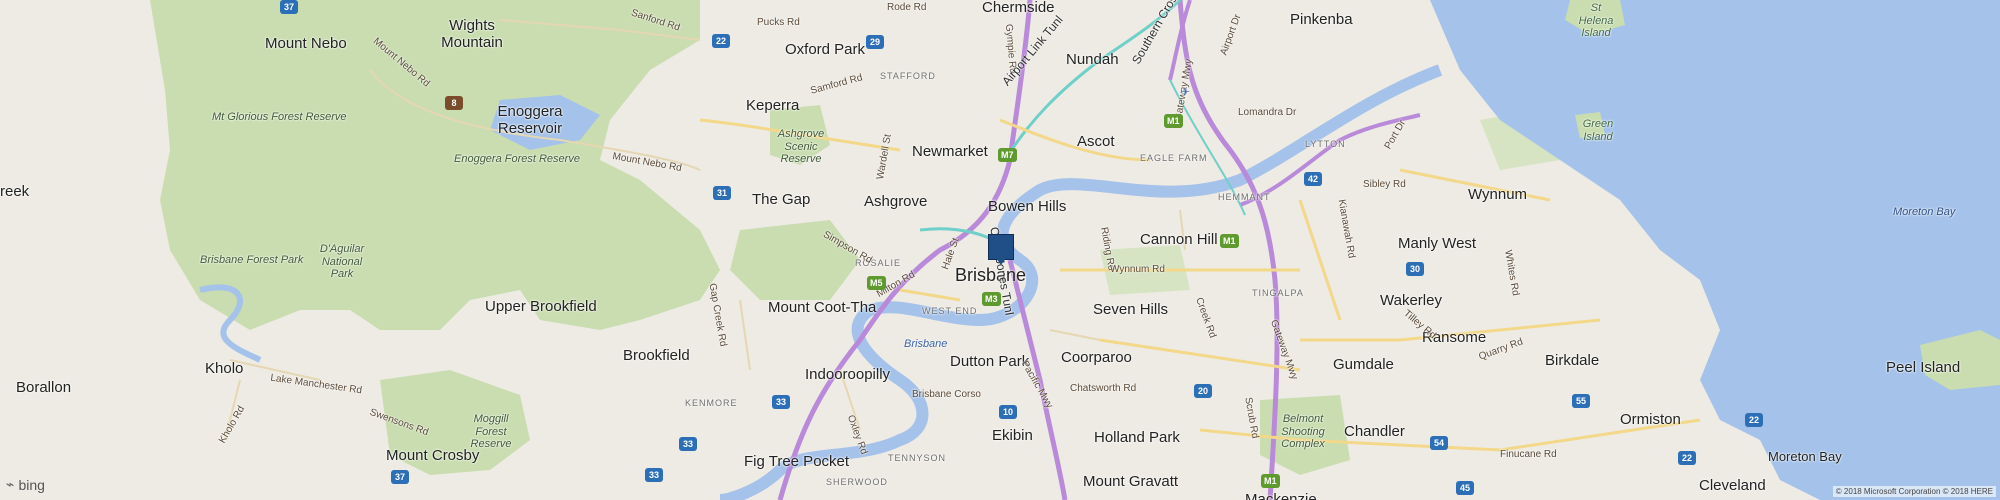 The image size is (2000, 500). I want to click on place-mount-coot-tha: Mount Coot-Tha, so click(822, 307).